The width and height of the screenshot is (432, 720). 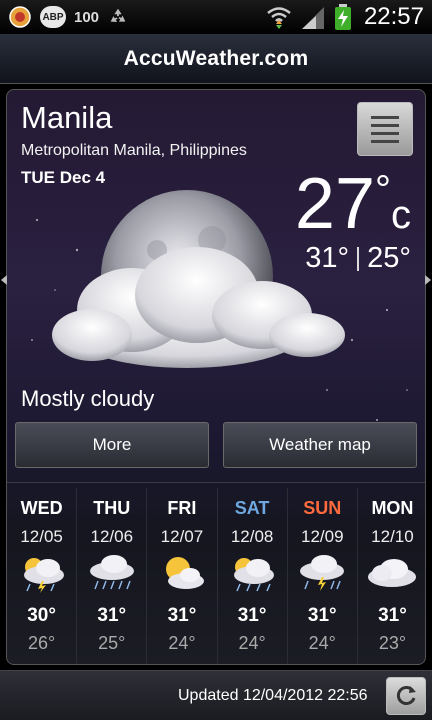 What do you see at coordinates (4, 280) in the screenshot?
I see `previous-city-arrow-icon` at bounding box center [4, 280].